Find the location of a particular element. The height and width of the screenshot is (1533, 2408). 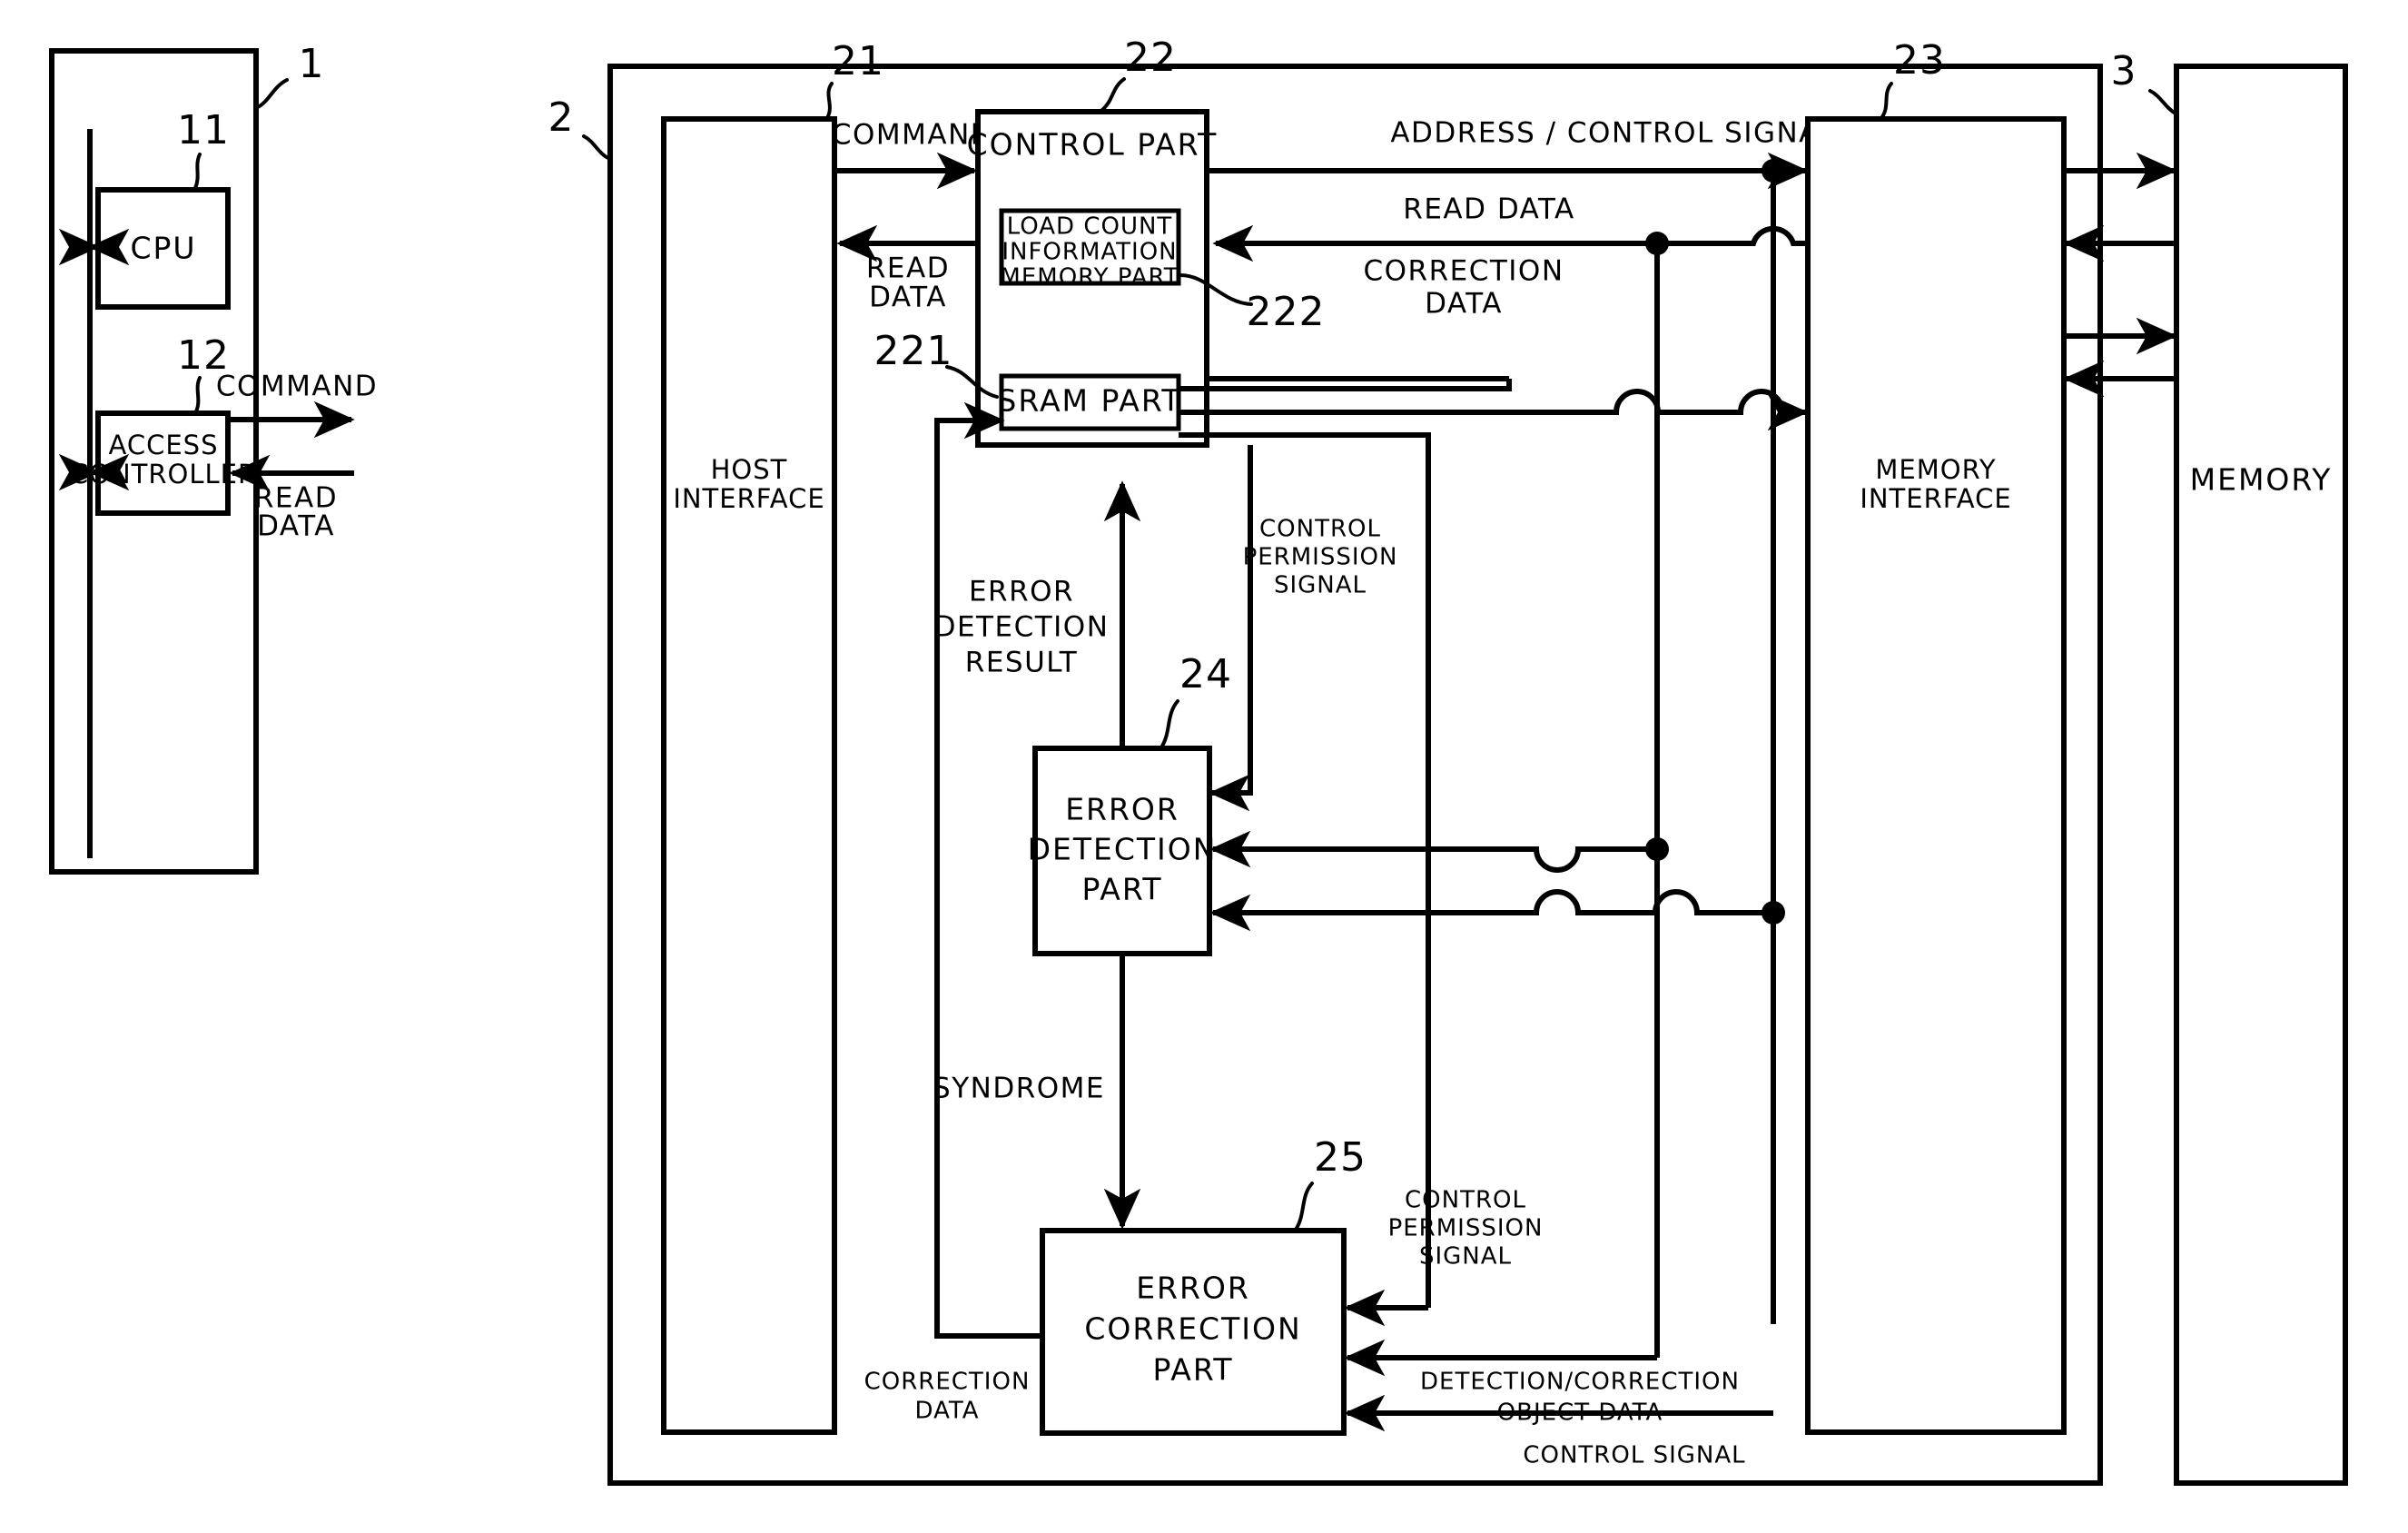

ref-25-label: 25 is located at coordinates (1340, 1157).